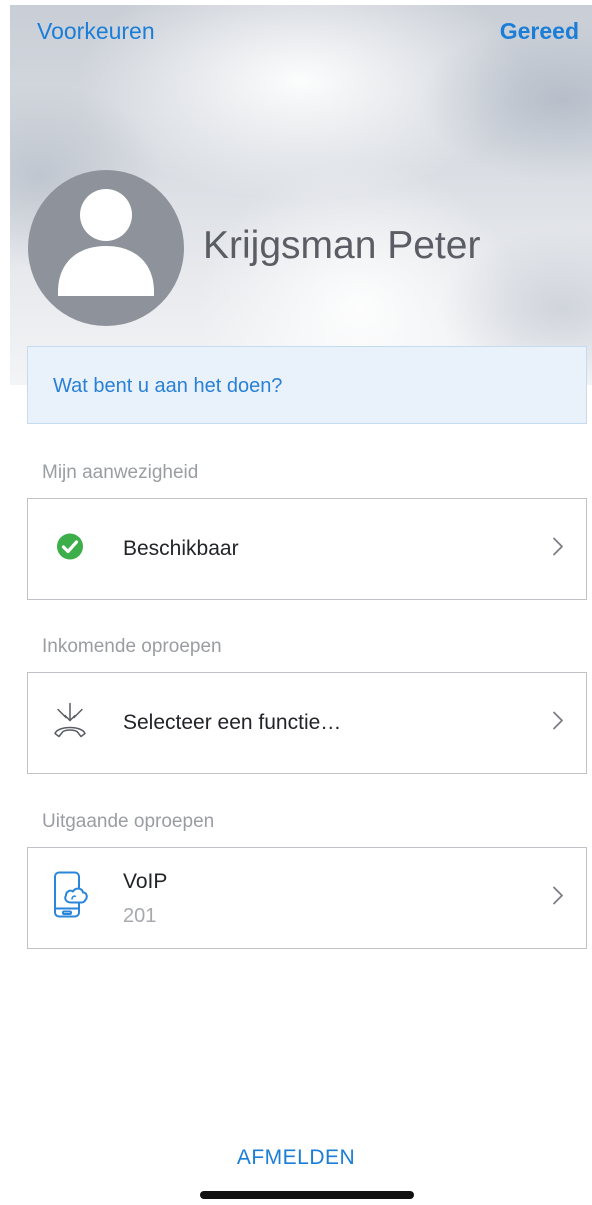  I want to click on profile-name: Krijgsman Peter, so click(342, 245).